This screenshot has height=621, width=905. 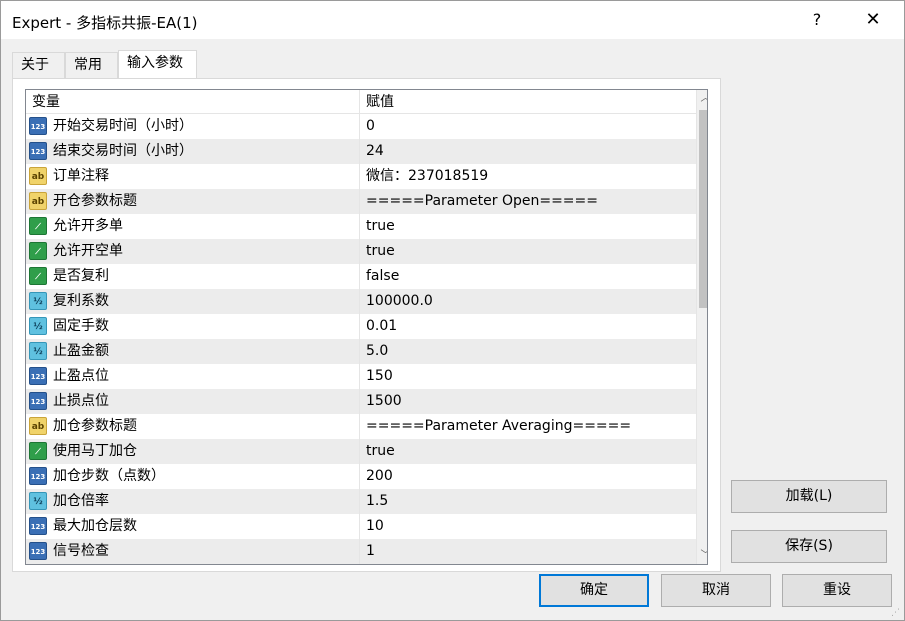 I want to click on variable-cell: 123 止盈点位, so click(x=193, y=376).